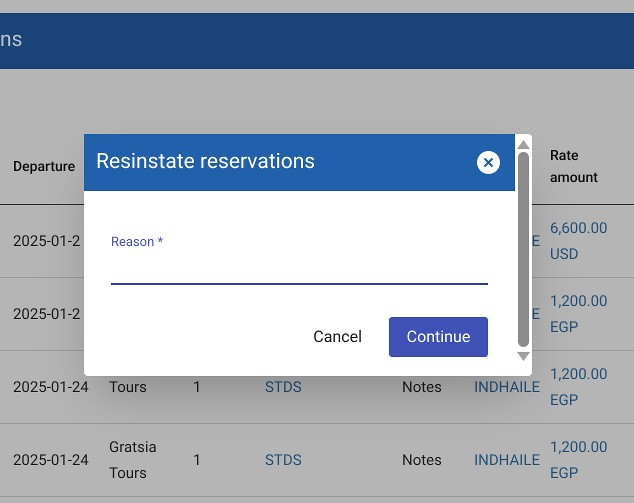 This screenshot has height=503, width=634. I want to click on cancel-button: Cancel, so click(337, 337).